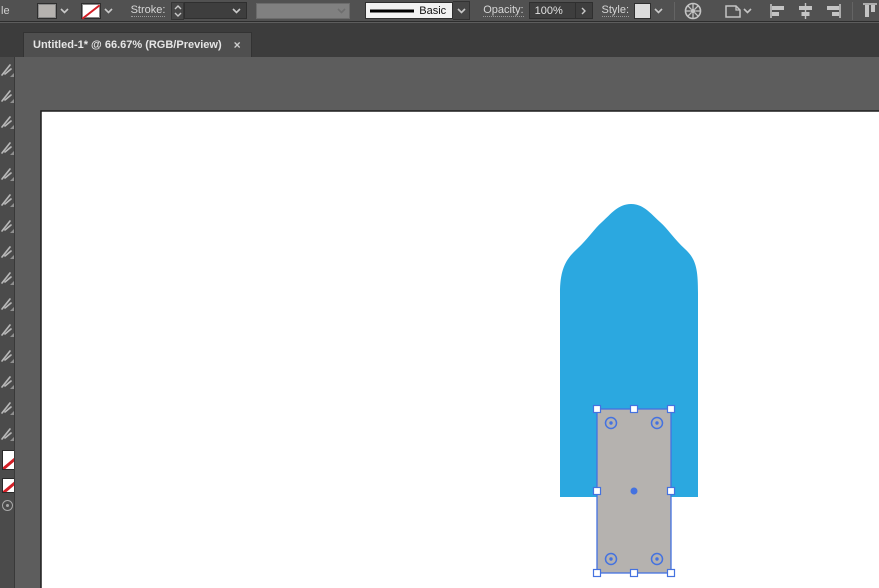 The height and width of the screenshot is (588, 879). I want to click on horizontal-align-left-icon, so click(777, 11).